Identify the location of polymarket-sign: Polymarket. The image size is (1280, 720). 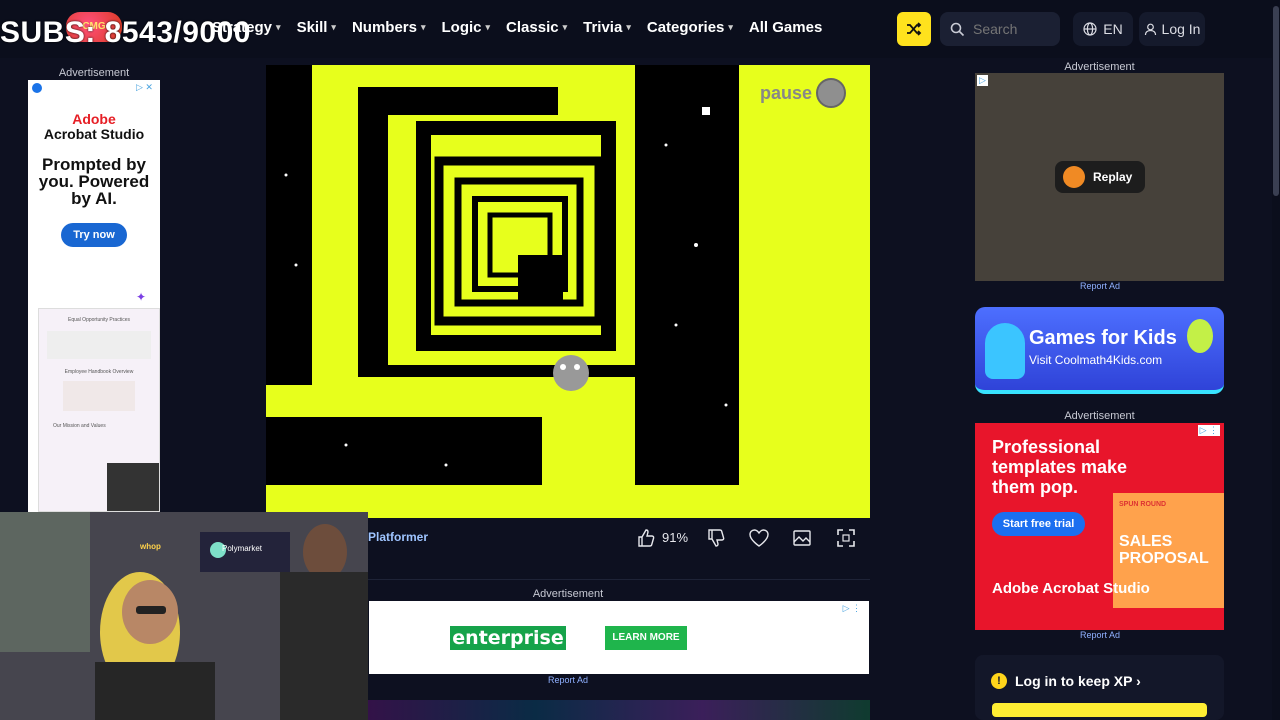
(242, 548).